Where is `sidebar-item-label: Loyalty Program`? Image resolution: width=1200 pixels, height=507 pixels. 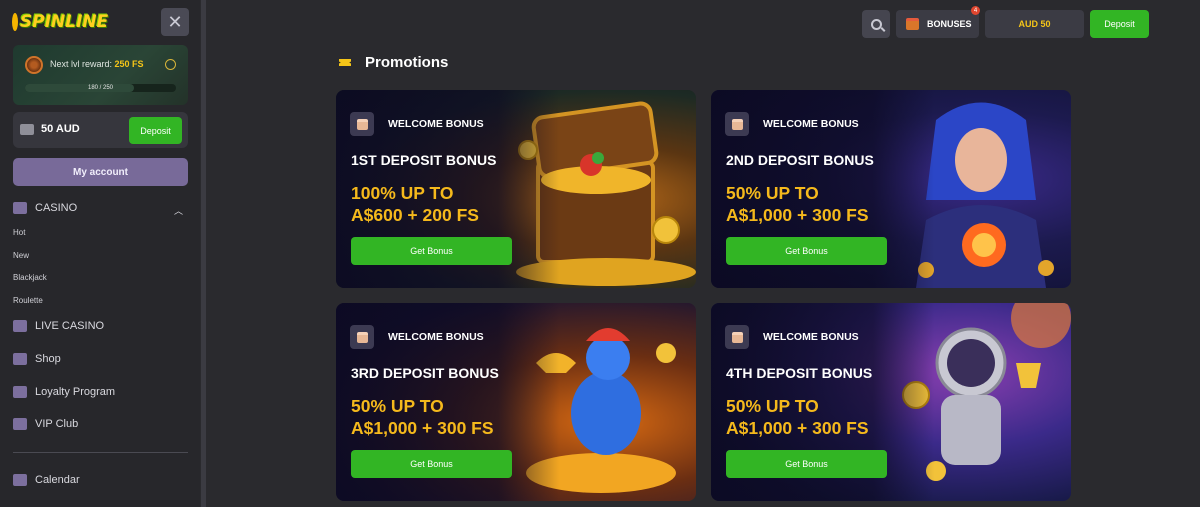
sidebar-item-label: Loyalty Program is located at coordinates (75, 392).